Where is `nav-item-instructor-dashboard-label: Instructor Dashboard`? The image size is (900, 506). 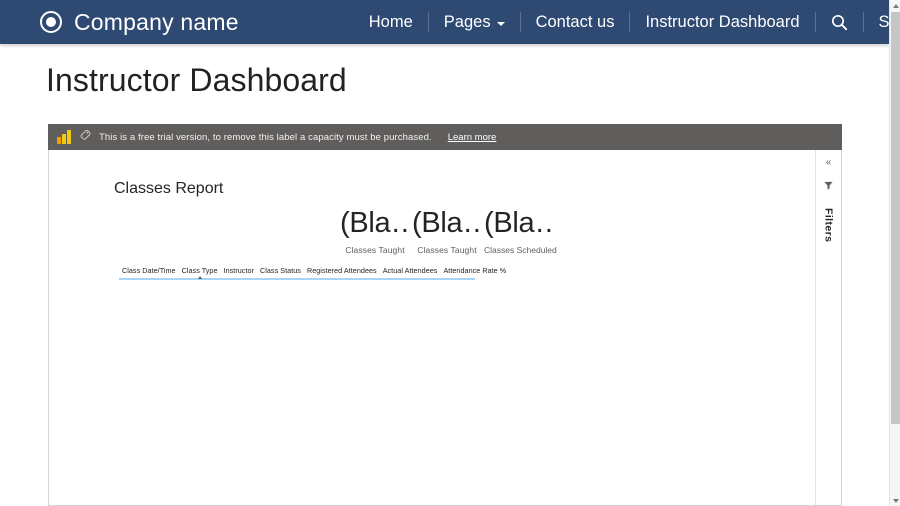 nav-item-instructor-dashboard-label: Instructor Dashboard is located at coordinates (722, 21).